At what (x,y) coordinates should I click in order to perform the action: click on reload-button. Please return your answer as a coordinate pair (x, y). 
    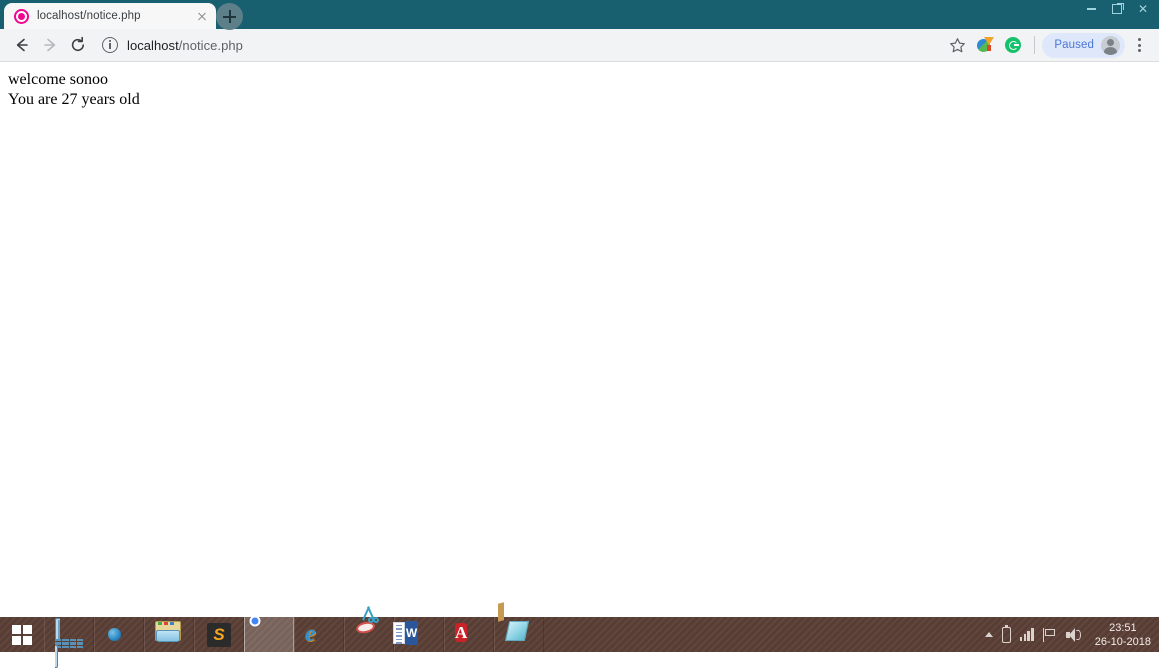
    Looking at the image, I should click on (78, 45).